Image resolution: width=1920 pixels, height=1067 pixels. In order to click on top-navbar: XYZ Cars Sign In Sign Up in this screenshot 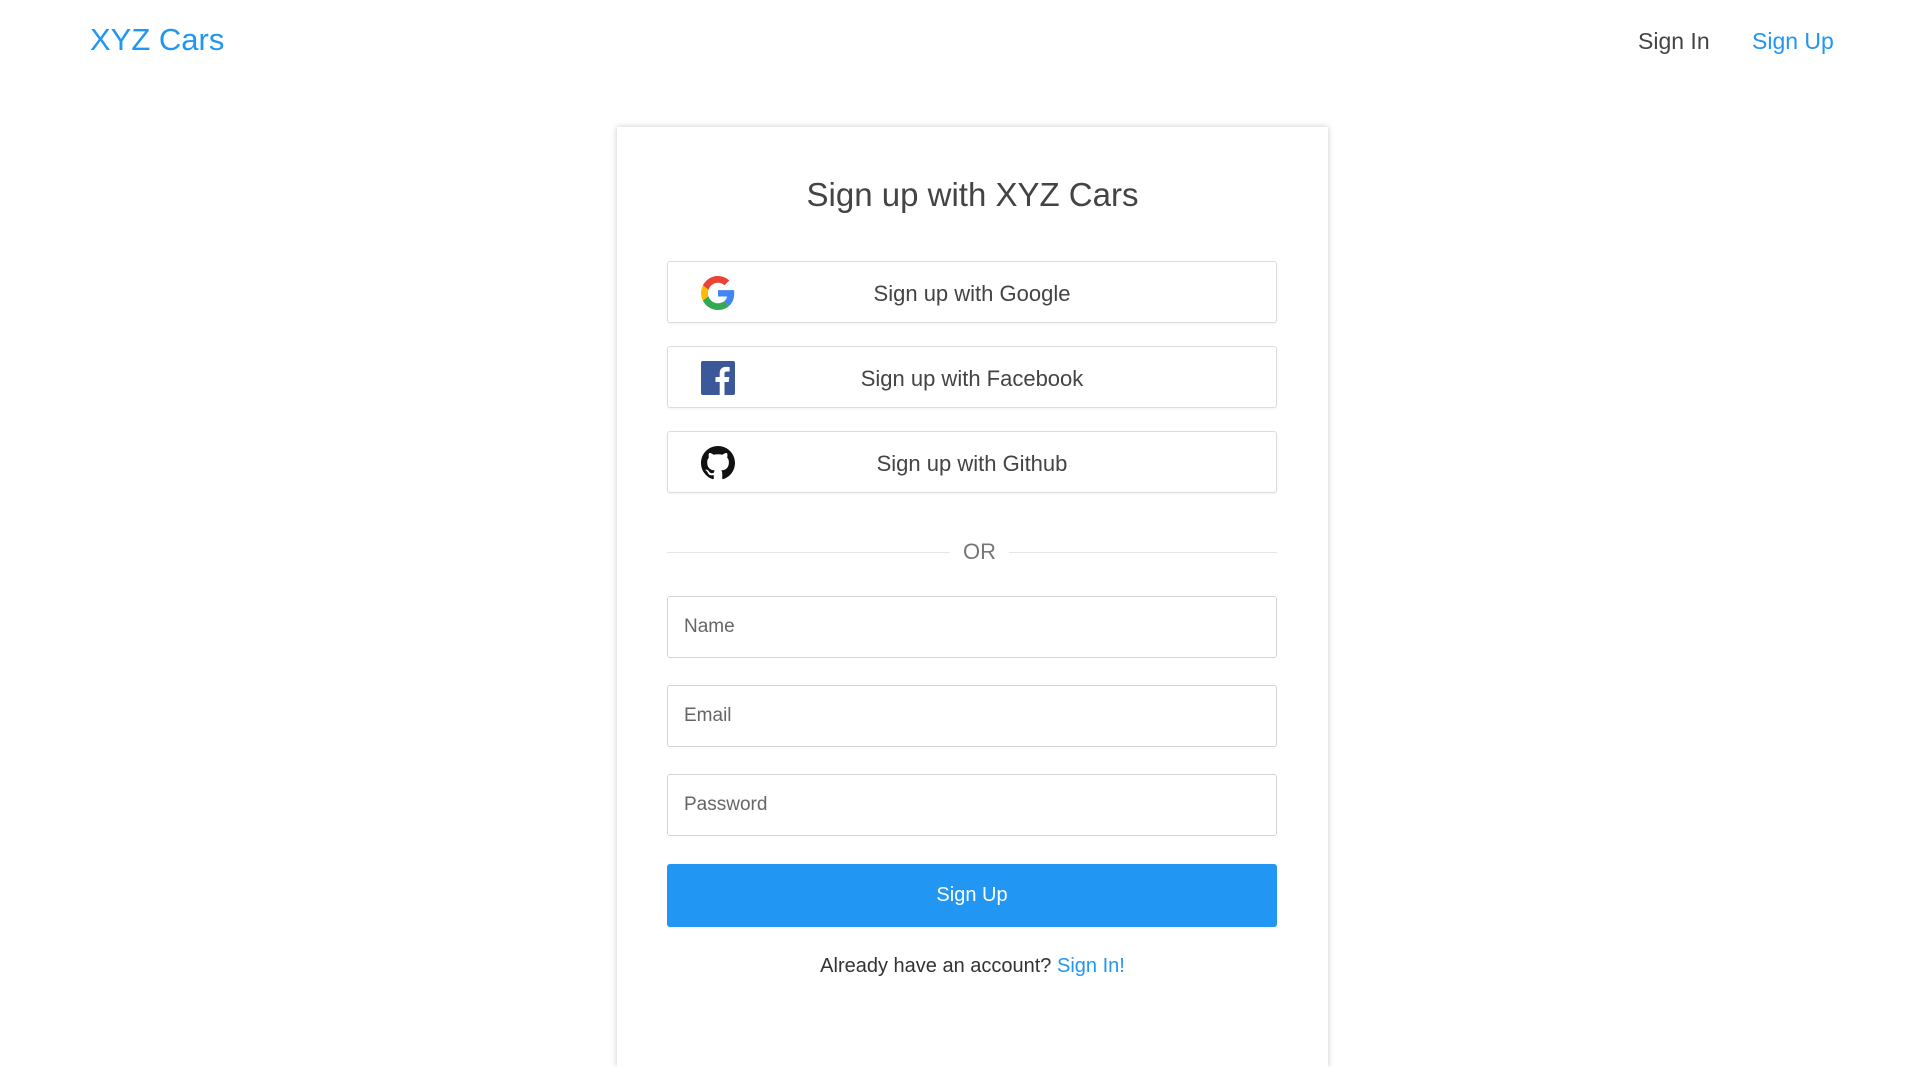, I will do `click(960, 42)`.